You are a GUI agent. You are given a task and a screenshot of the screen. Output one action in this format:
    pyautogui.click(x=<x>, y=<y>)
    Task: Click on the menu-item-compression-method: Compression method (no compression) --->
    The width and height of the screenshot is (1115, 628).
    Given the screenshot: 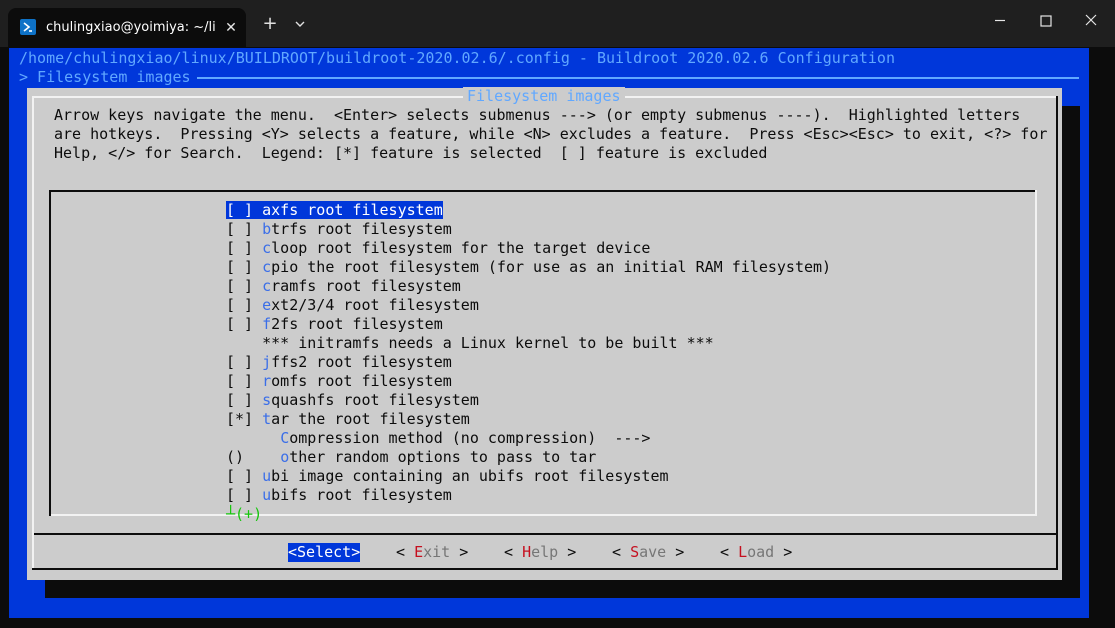 What is the action you would take?
    pyautogui.click(x=438, y=438)
    